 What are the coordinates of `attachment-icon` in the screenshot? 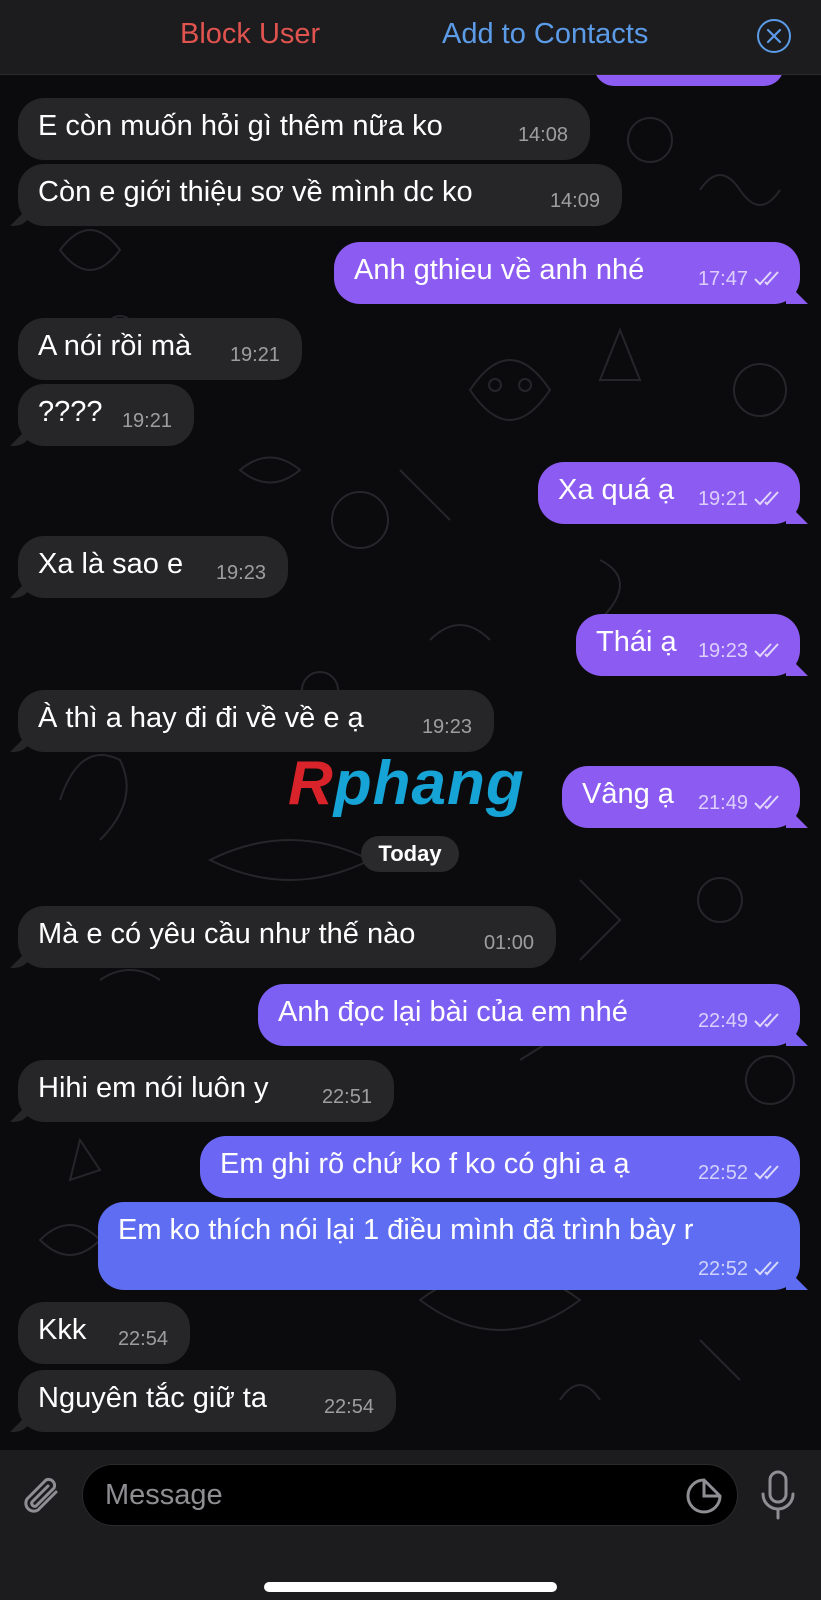 It's located at (42, 1496).